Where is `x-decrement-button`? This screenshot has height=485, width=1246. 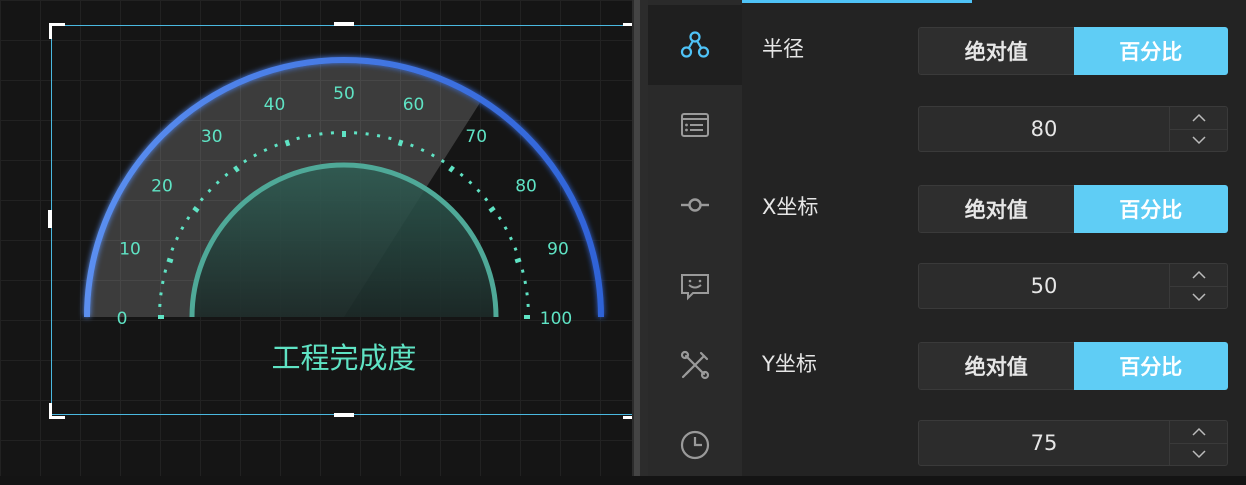
x-decrement-button is located at coordinates (1199, 297).